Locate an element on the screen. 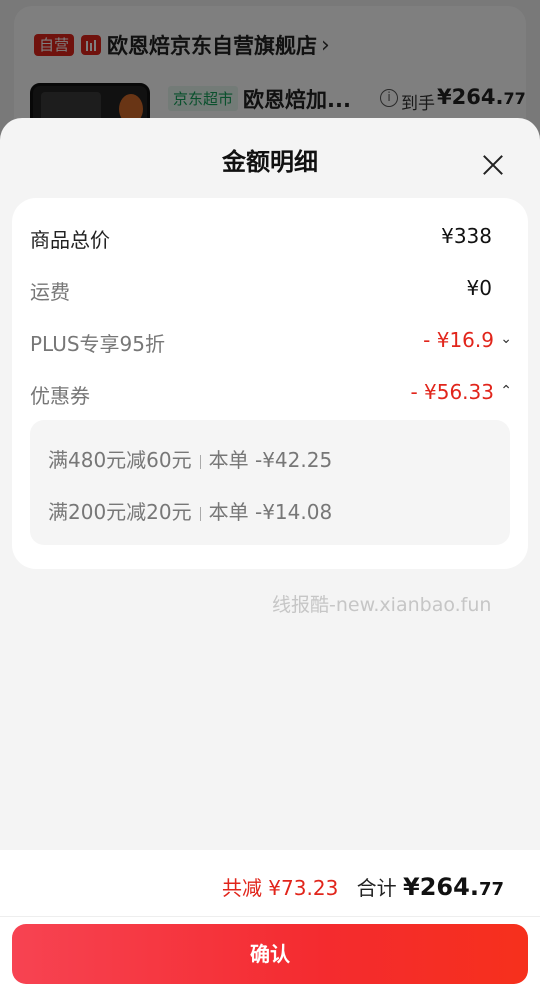 The image size is (540, 996). row-value: ¥0 is located at coordinates (479, 288).